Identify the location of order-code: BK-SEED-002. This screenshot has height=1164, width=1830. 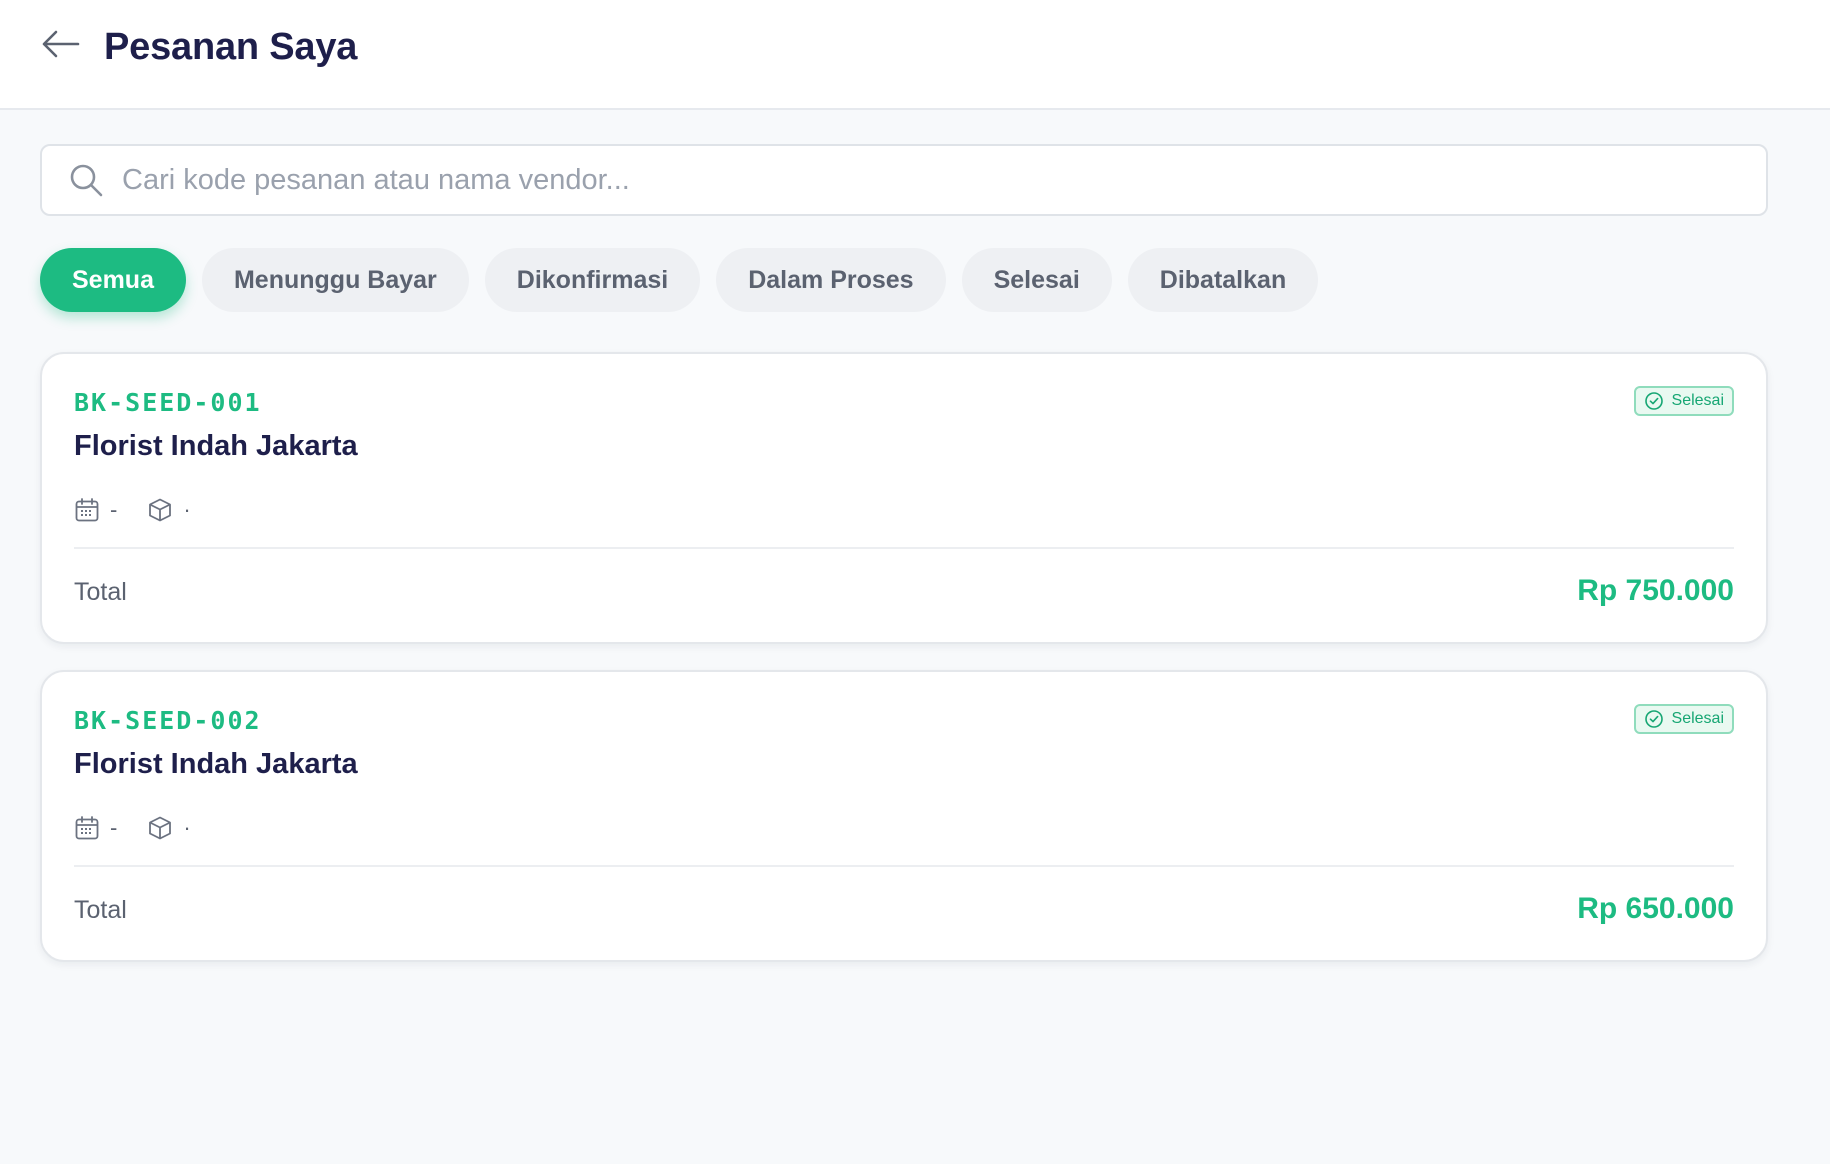
(168, 720).